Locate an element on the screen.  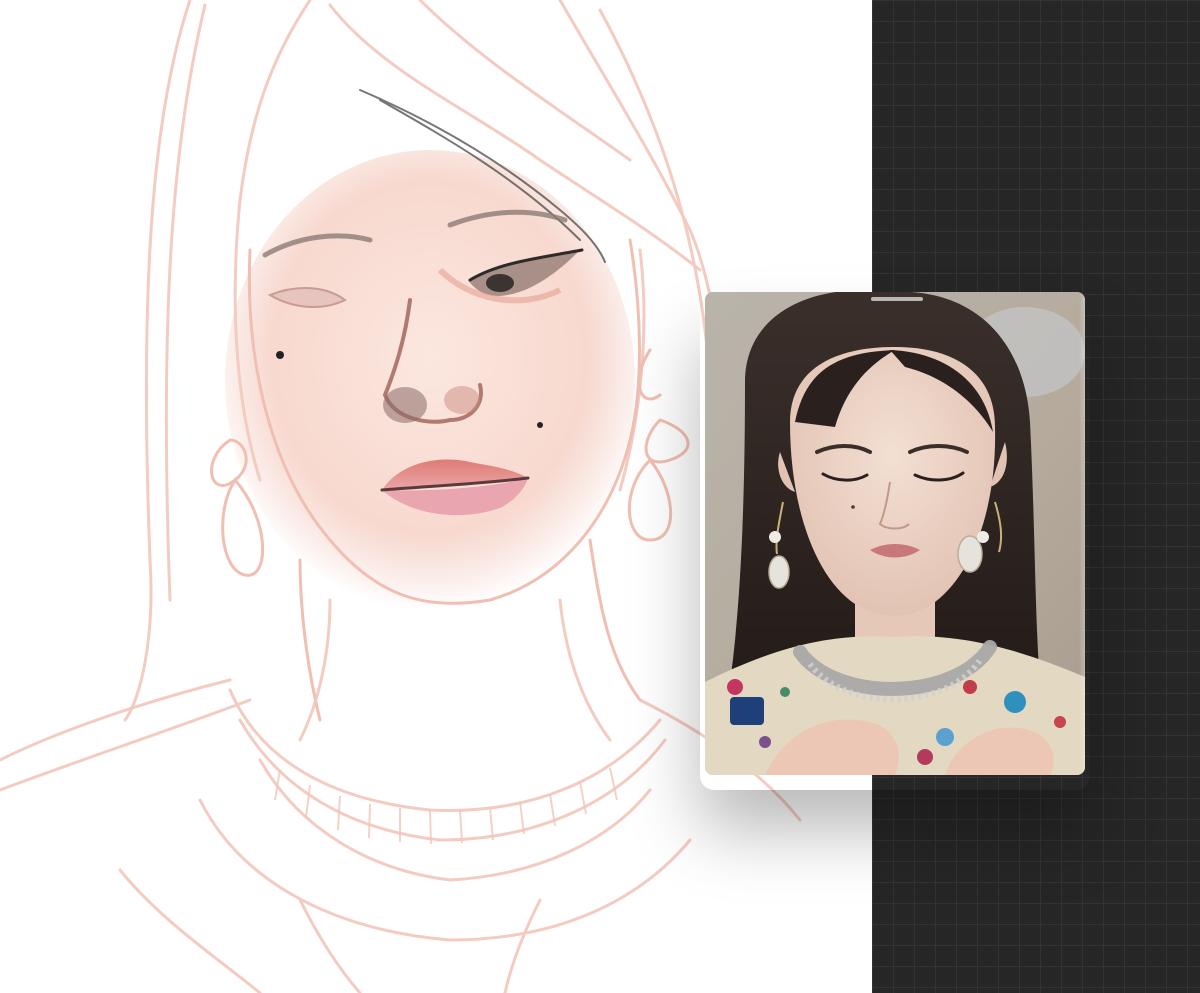
mole-left is located at coordinates (280, 355).